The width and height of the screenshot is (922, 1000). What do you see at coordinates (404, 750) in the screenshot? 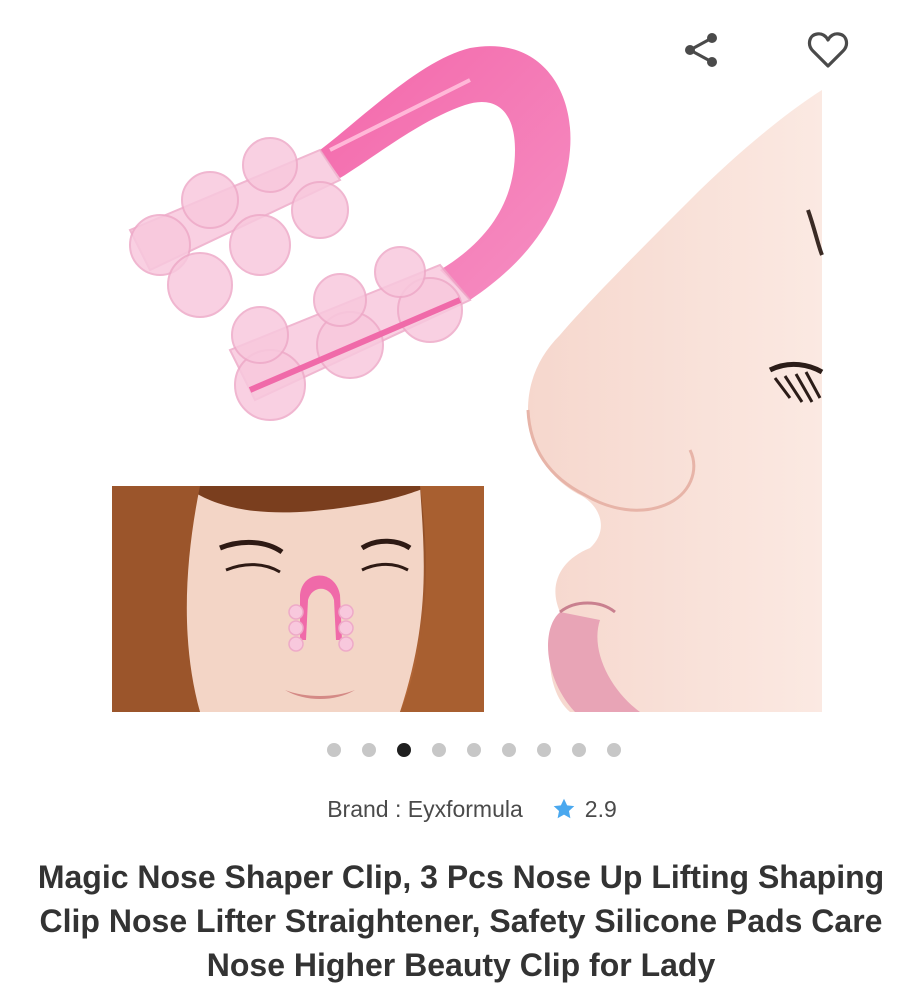
I see `pagination-dot-active` at bounding box center [404, 750].